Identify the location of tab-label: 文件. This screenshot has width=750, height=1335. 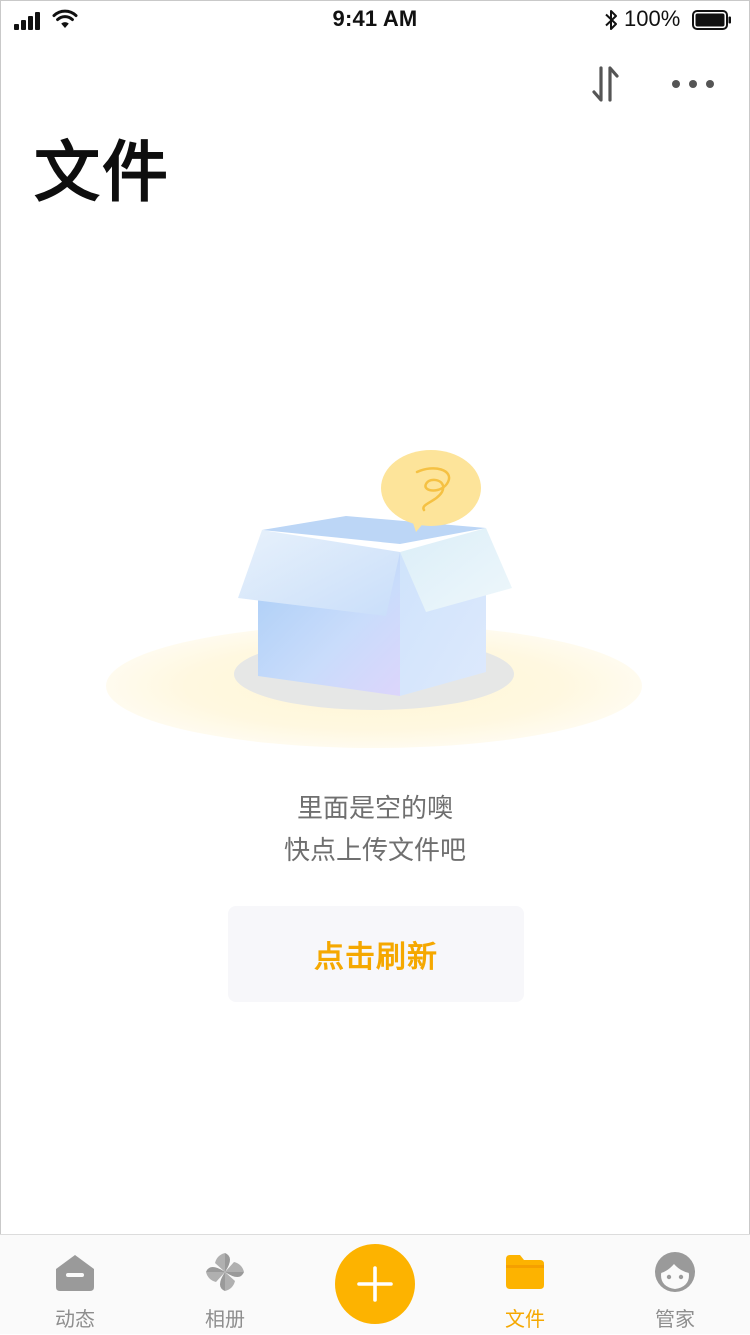
(525, 1319).